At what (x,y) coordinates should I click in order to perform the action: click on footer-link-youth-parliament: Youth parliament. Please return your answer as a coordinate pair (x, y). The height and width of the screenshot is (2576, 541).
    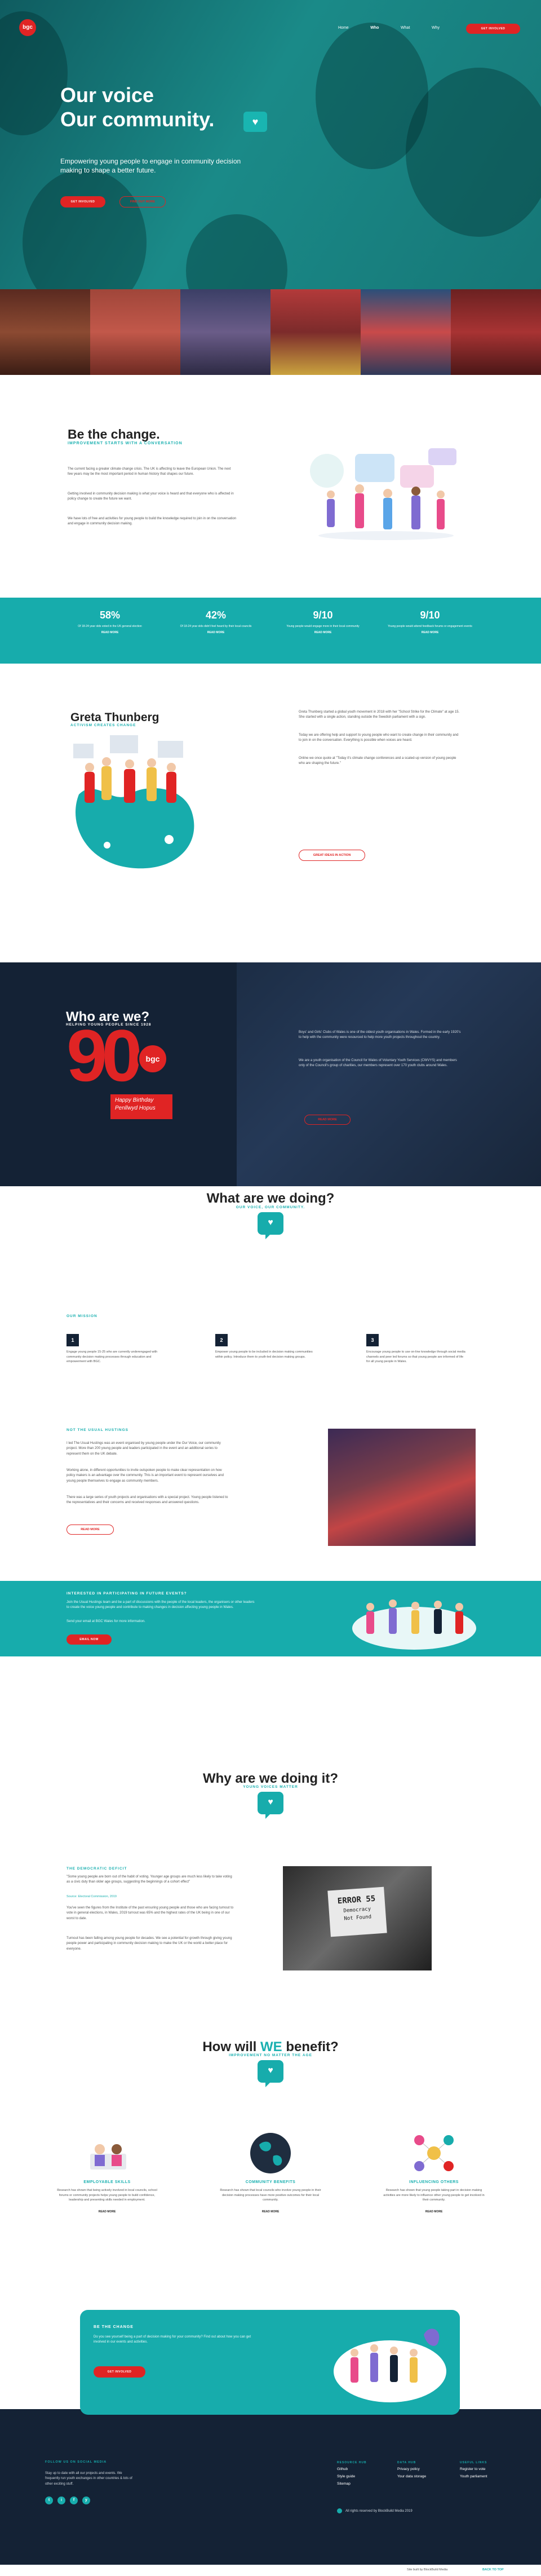
    Looking at the image, I should click on (474, 2476).